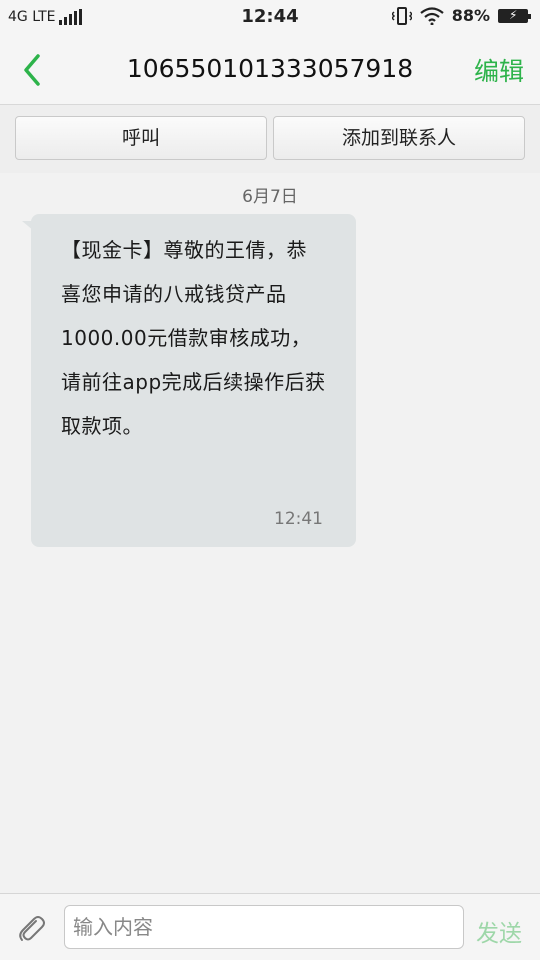 The image size is (540, 960). I want to click on date-separator: 6月7日, so click(270, 197).